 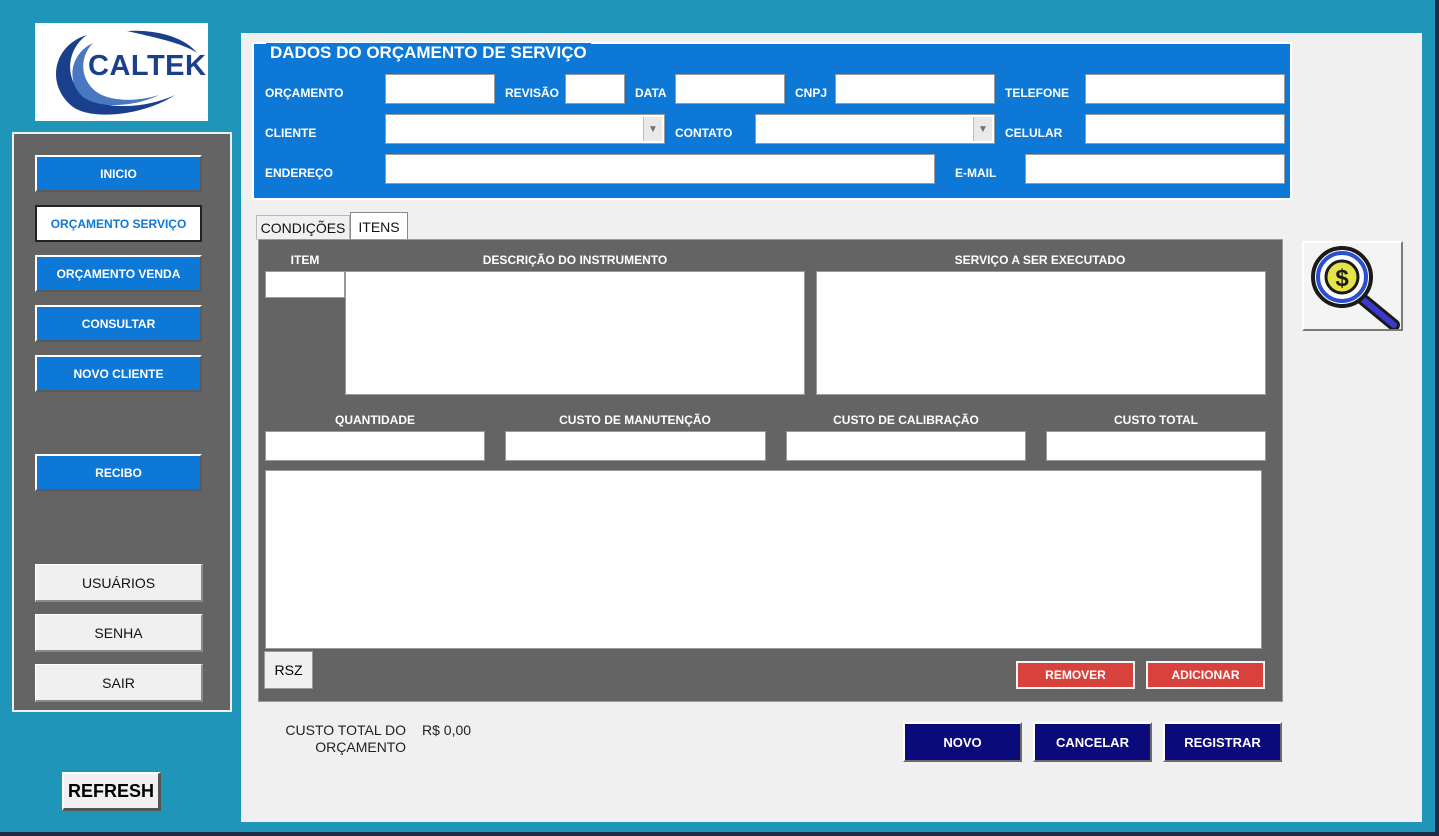 What do you see at coordinates (575, 333) in the screenshot?
I see `descricao-textarea` at bounding box center [575, 333].